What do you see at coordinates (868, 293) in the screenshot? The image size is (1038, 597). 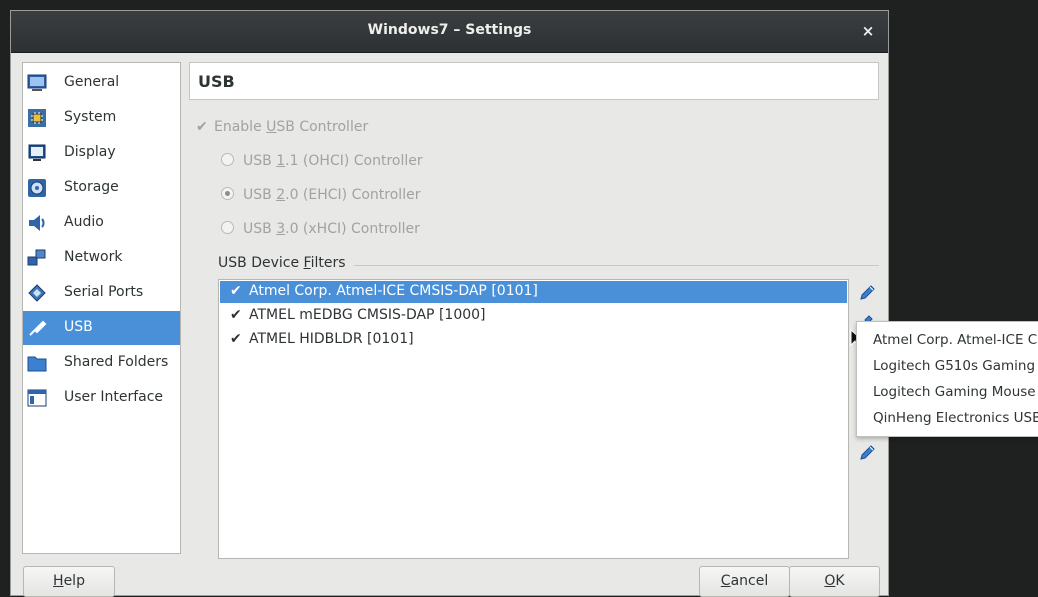 I see `add-filter-icon` at bounding box center [868, 293].